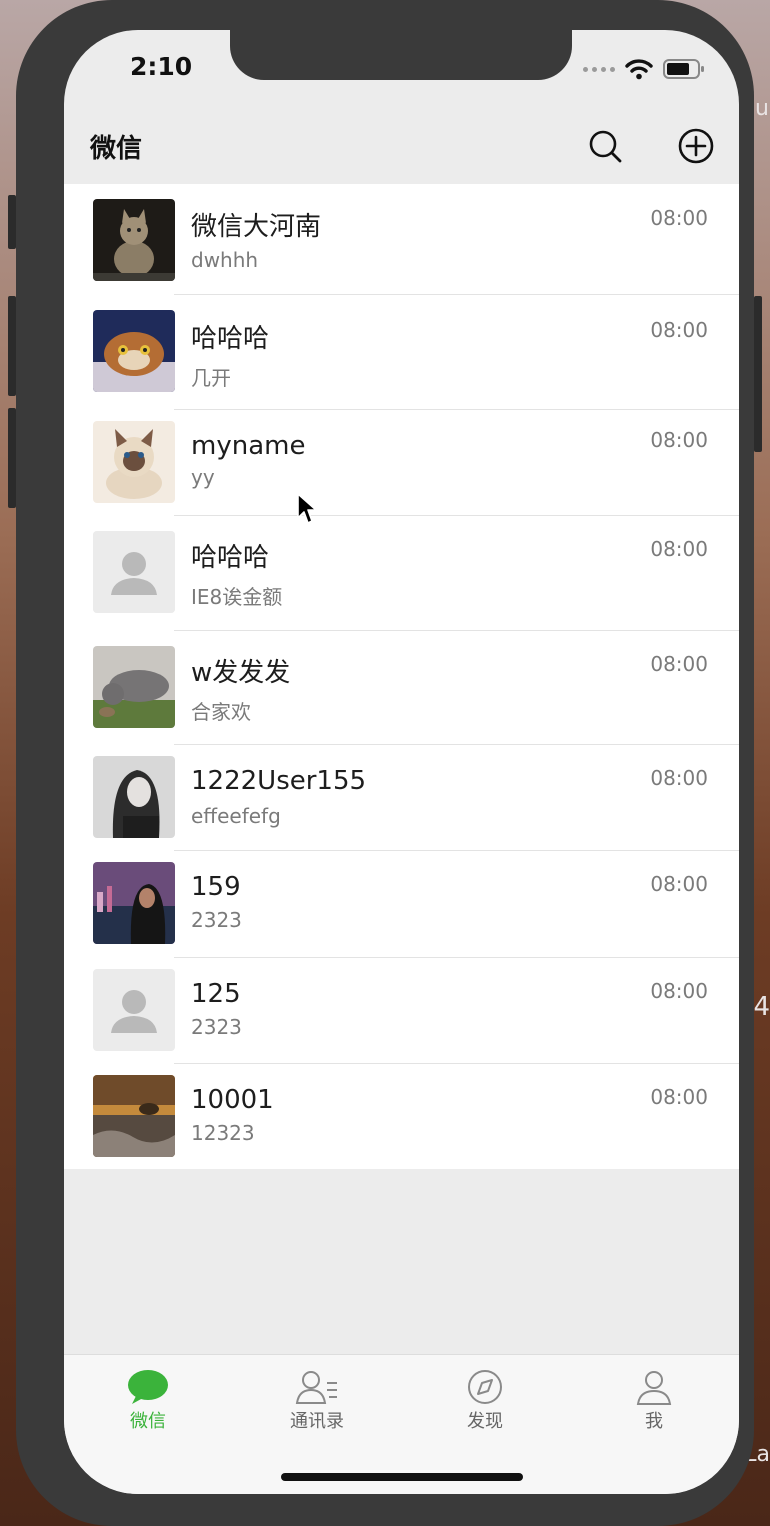  I want to click on chat-name: 10001, so click(232, 1100).